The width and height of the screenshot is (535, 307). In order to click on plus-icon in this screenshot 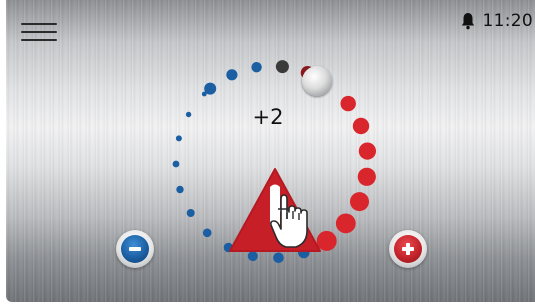, I will do `click(408, 249)`.